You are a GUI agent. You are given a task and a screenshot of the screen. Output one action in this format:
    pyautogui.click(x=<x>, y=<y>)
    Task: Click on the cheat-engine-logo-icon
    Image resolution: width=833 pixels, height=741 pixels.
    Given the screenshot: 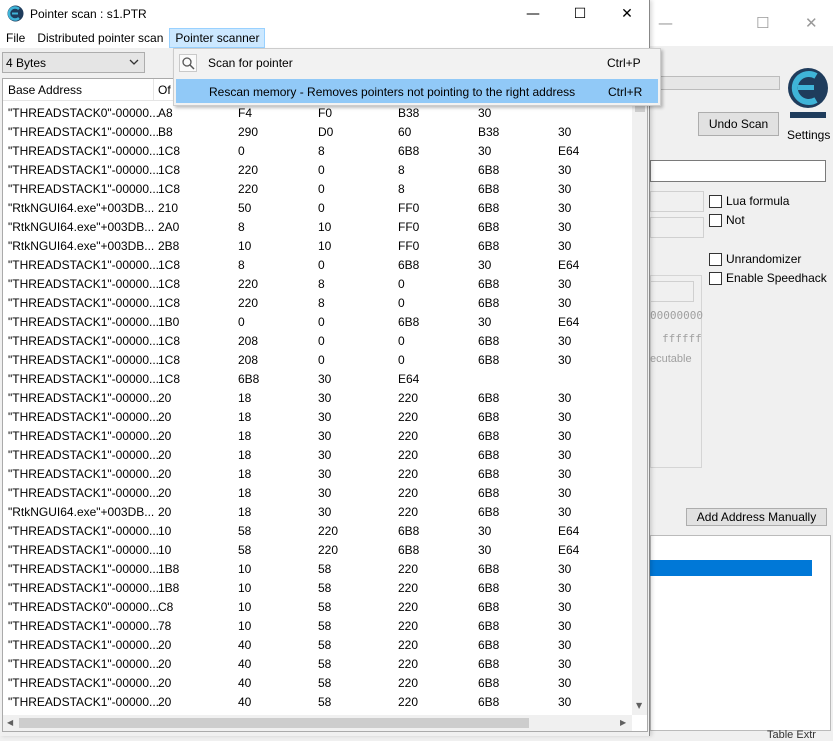 What is the action you would take?
    pyautogui.click(x=808, y=90)
    